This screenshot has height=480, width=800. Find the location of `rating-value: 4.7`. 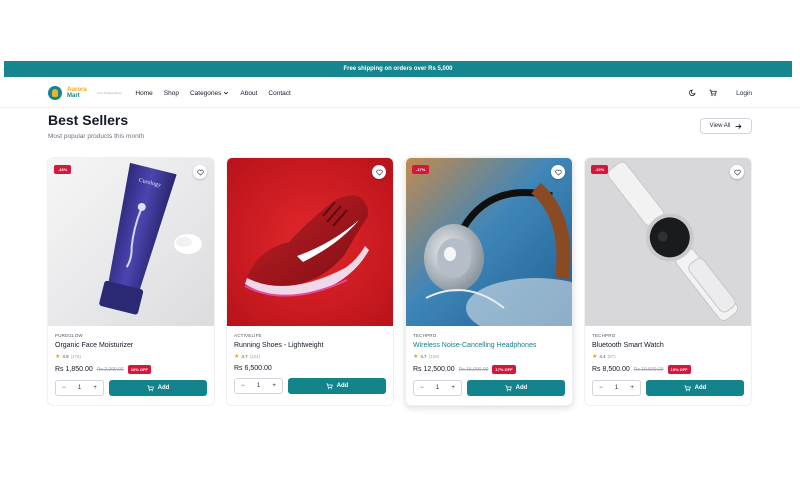

rating-value: 4.7 is located at coordinates (423, 356).